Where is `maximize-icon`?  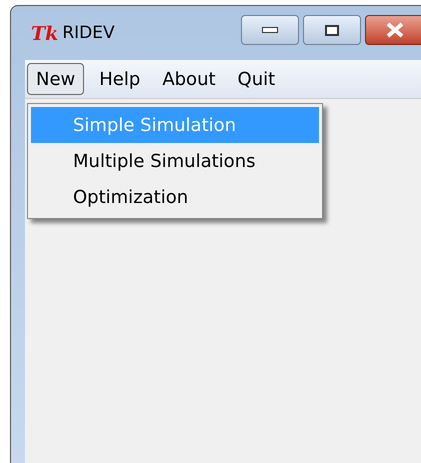 maximize-icon is located at coordinates (332, 30).